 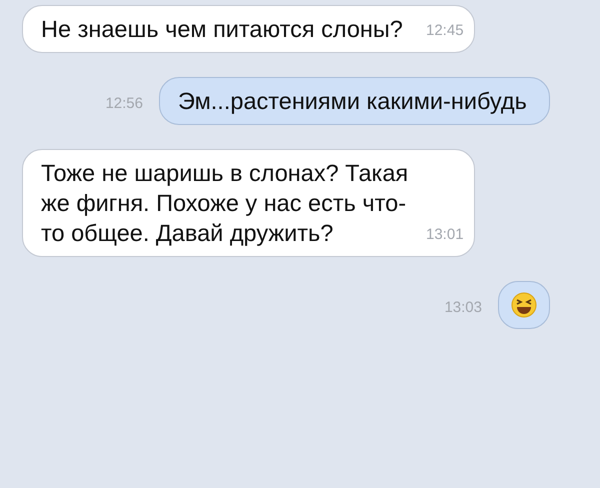 What do you see at coordinates (463, 308) in the screenshot?
I see `timestamp: 13:03` at bounding box center [463, 308].